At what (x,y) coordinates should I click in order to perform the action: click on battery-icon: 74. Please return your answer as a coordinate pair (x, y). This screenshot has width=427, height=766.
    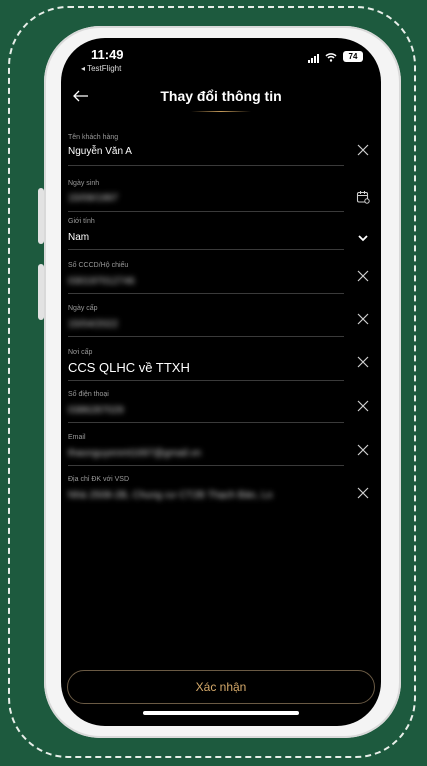
    Looking at the image, I should click on (353, 56).